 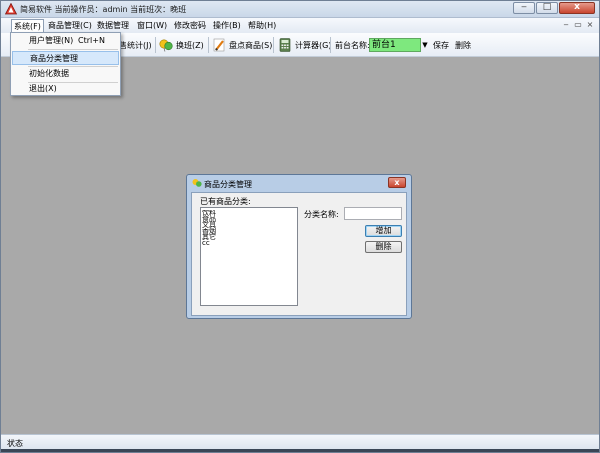 I want to click on dialog-title: 商品分类管理, so click(x=228, y=184).